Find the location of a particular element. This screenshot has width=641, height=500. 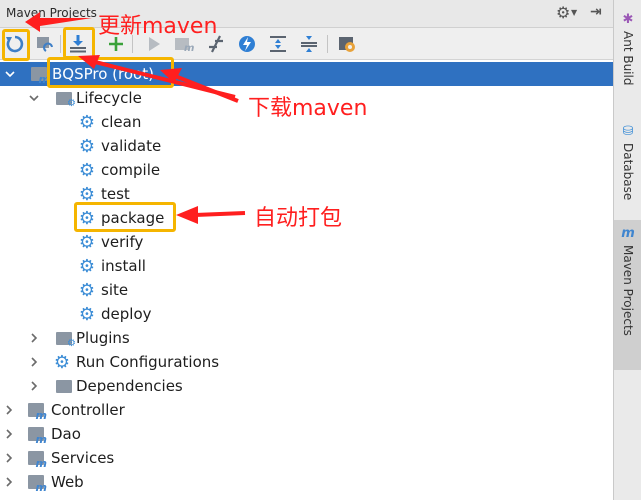

tree-node-label: Web is located at coordinates (67, 482).